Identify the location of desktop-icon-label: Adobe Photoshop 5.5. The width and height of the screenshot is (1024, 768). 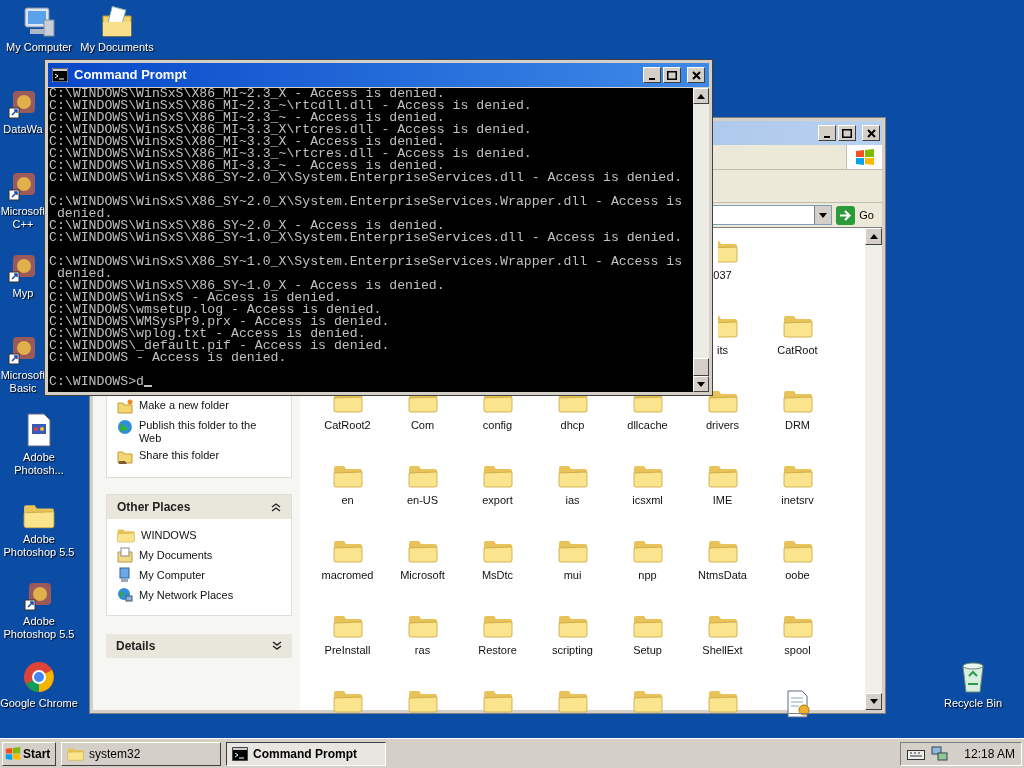
(39, 546).